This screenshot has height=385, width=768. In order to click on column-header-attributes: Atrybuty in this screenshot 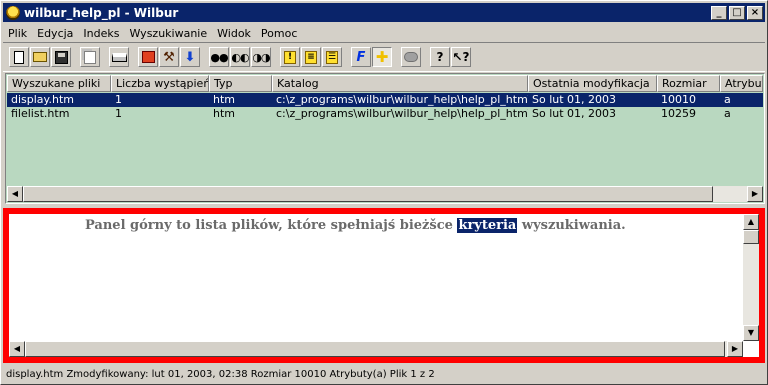, I will do `click(741, 83)`.